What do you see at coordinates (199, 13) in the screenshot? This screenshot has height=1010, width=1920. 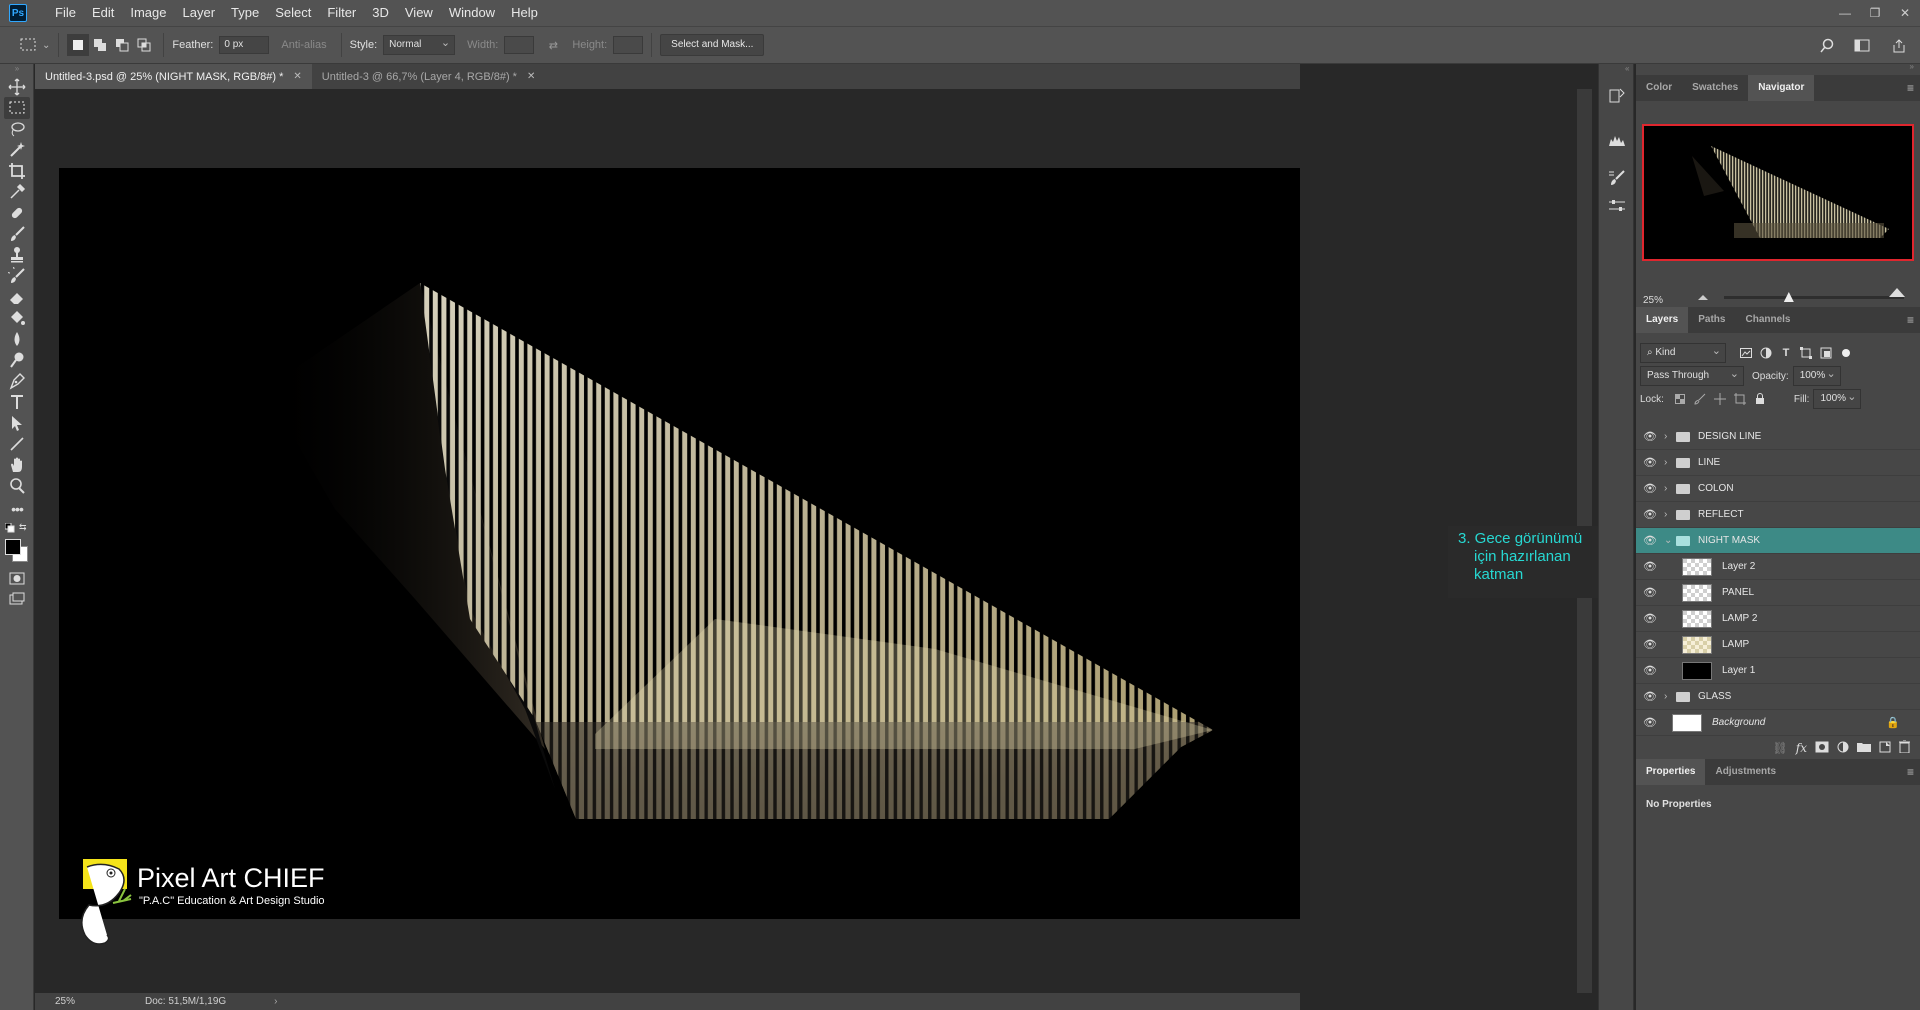 I see `menu-layer: Layer` at bounding box center [199, 13].